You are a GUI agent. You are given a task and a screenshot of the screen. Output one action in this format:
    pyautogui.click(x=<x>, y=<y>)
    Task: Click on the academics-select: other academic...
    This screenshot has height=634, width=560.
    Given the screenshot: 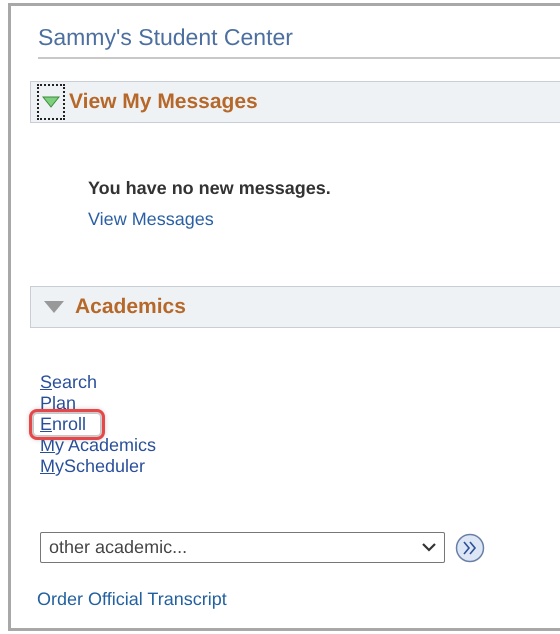 What is the action you would take?
    pyautogui.click(x=242, y=547)
    